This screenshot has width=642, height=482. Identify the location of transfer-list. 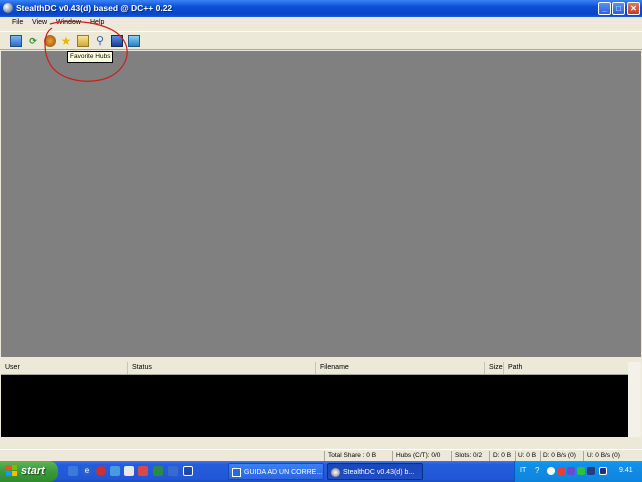
(314, 406).